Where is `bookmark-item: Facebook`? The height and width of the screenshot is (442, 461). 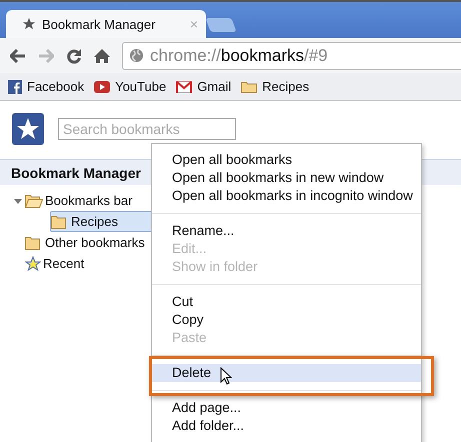
bookmark-item: Facebook is located at coordinates (46, 86).